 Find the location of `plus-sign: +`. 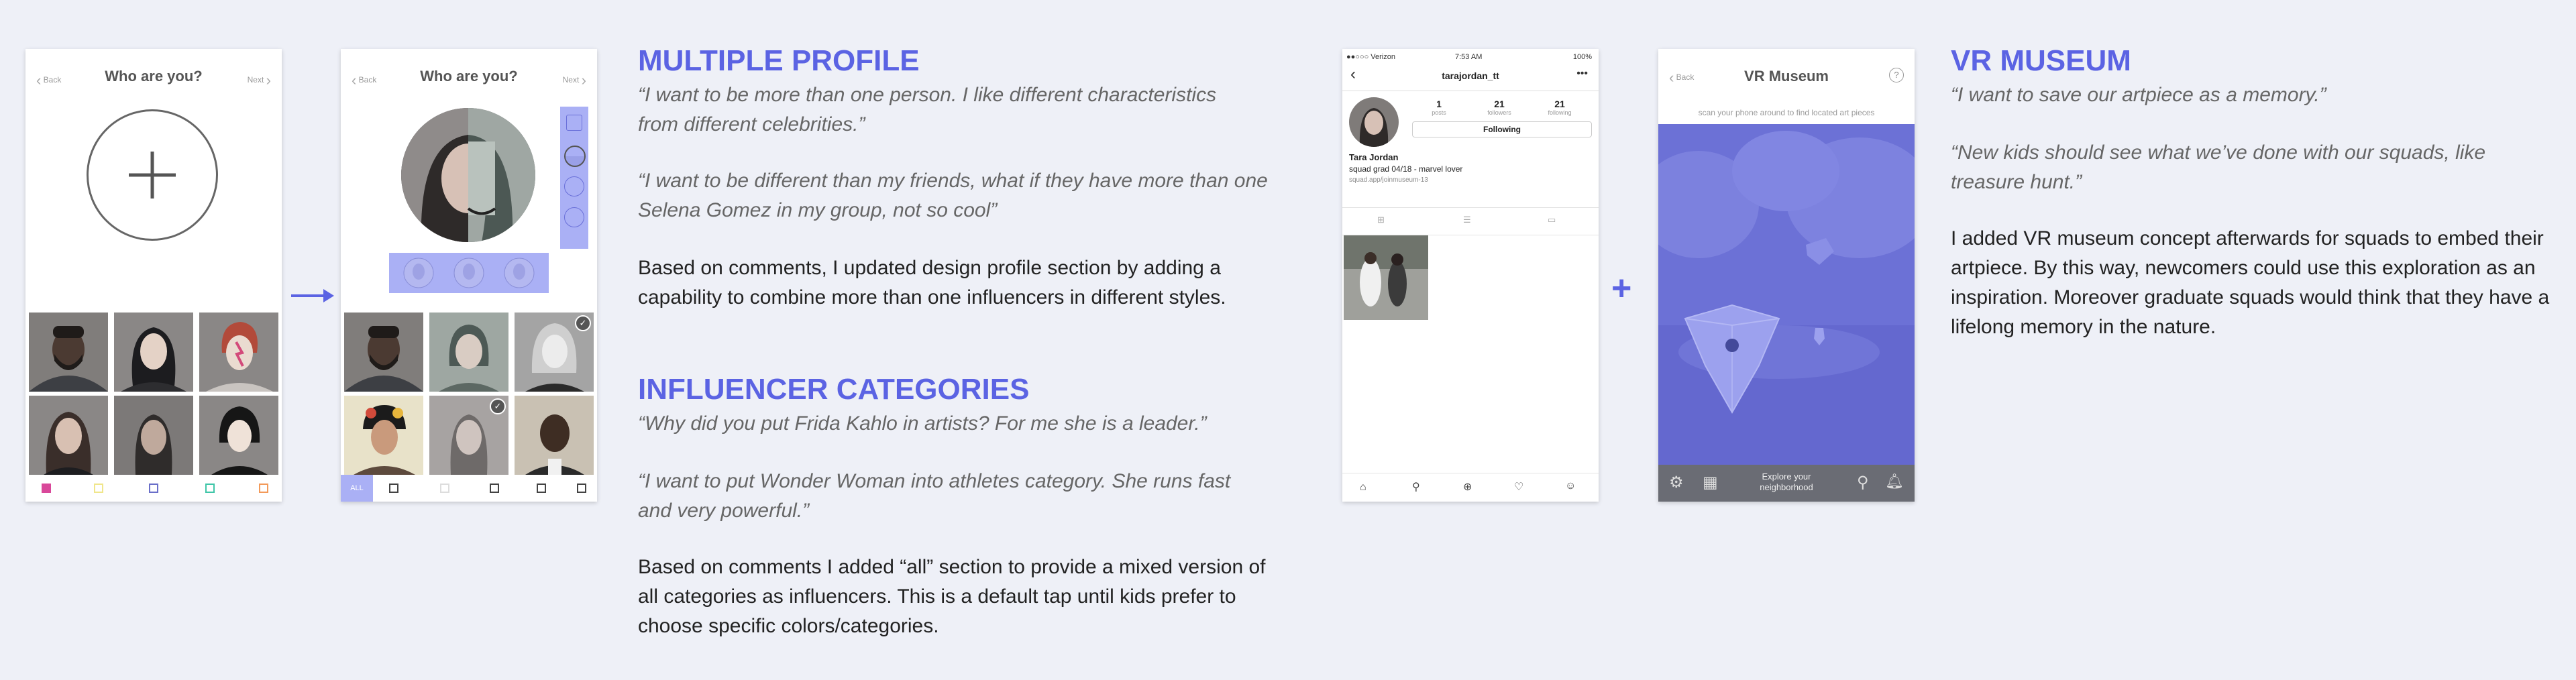

plus-sign: + is located at coordinates (1621, 288).